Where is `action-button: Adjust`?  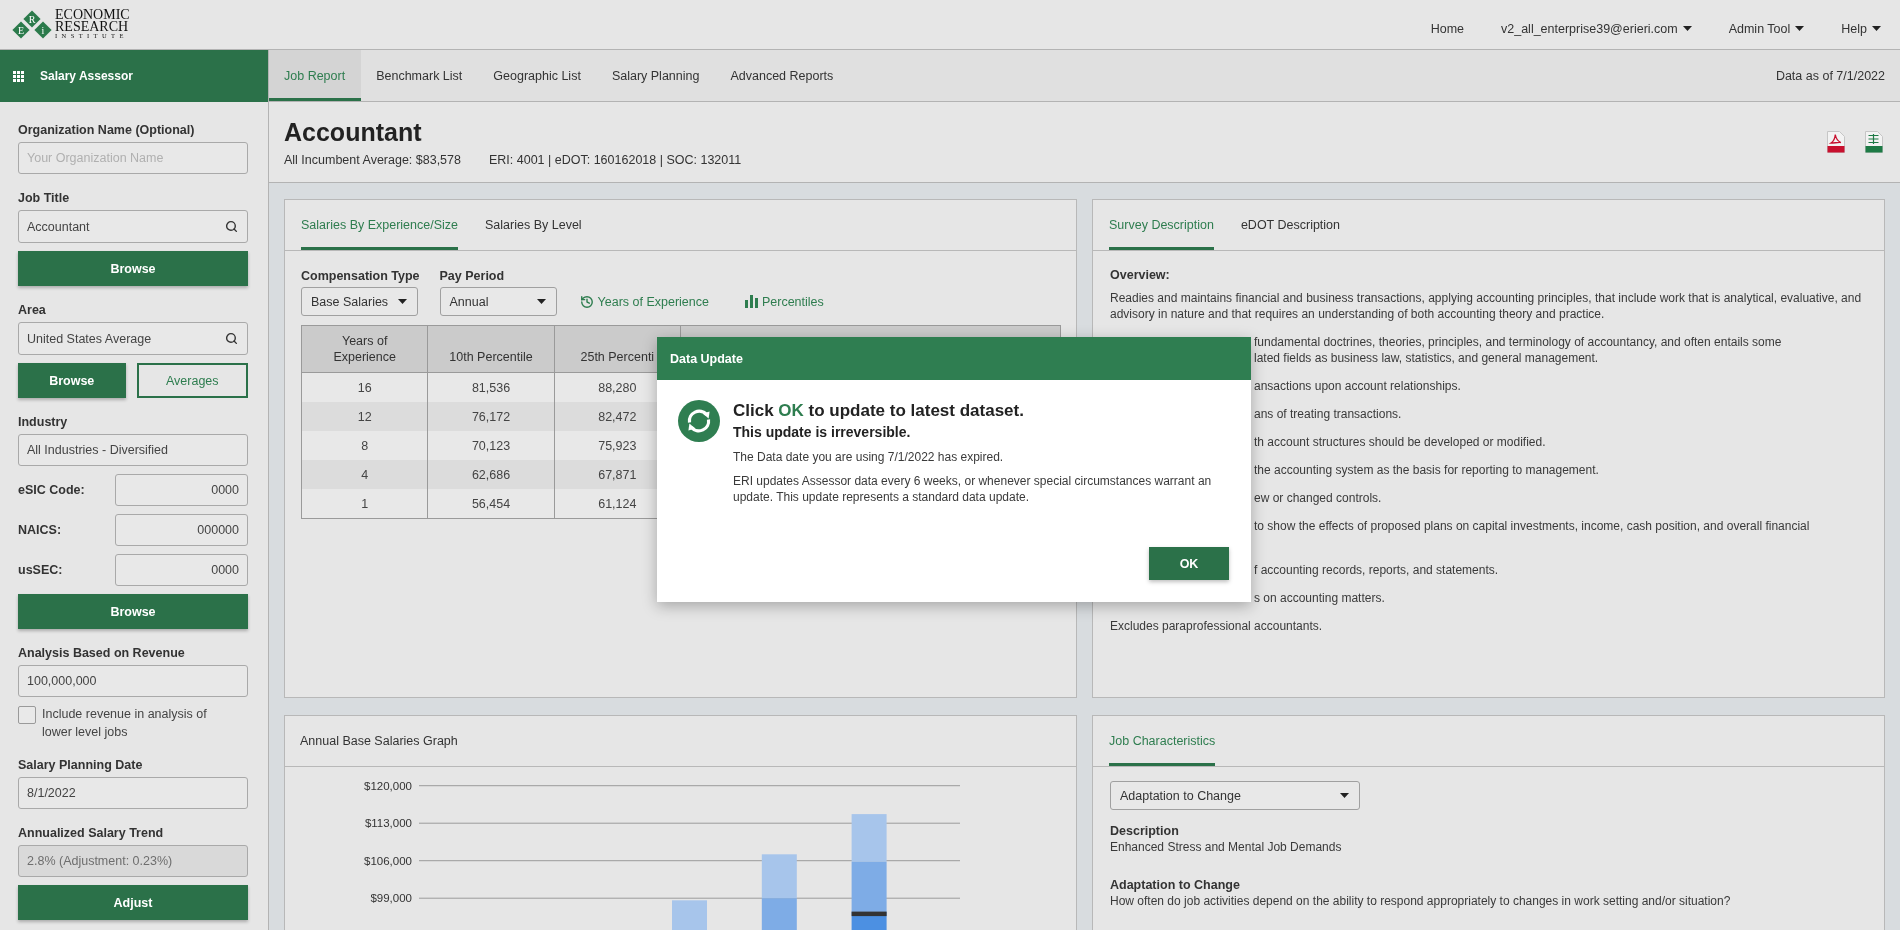
action-button: Adjust is located at coordinates (133, 902).